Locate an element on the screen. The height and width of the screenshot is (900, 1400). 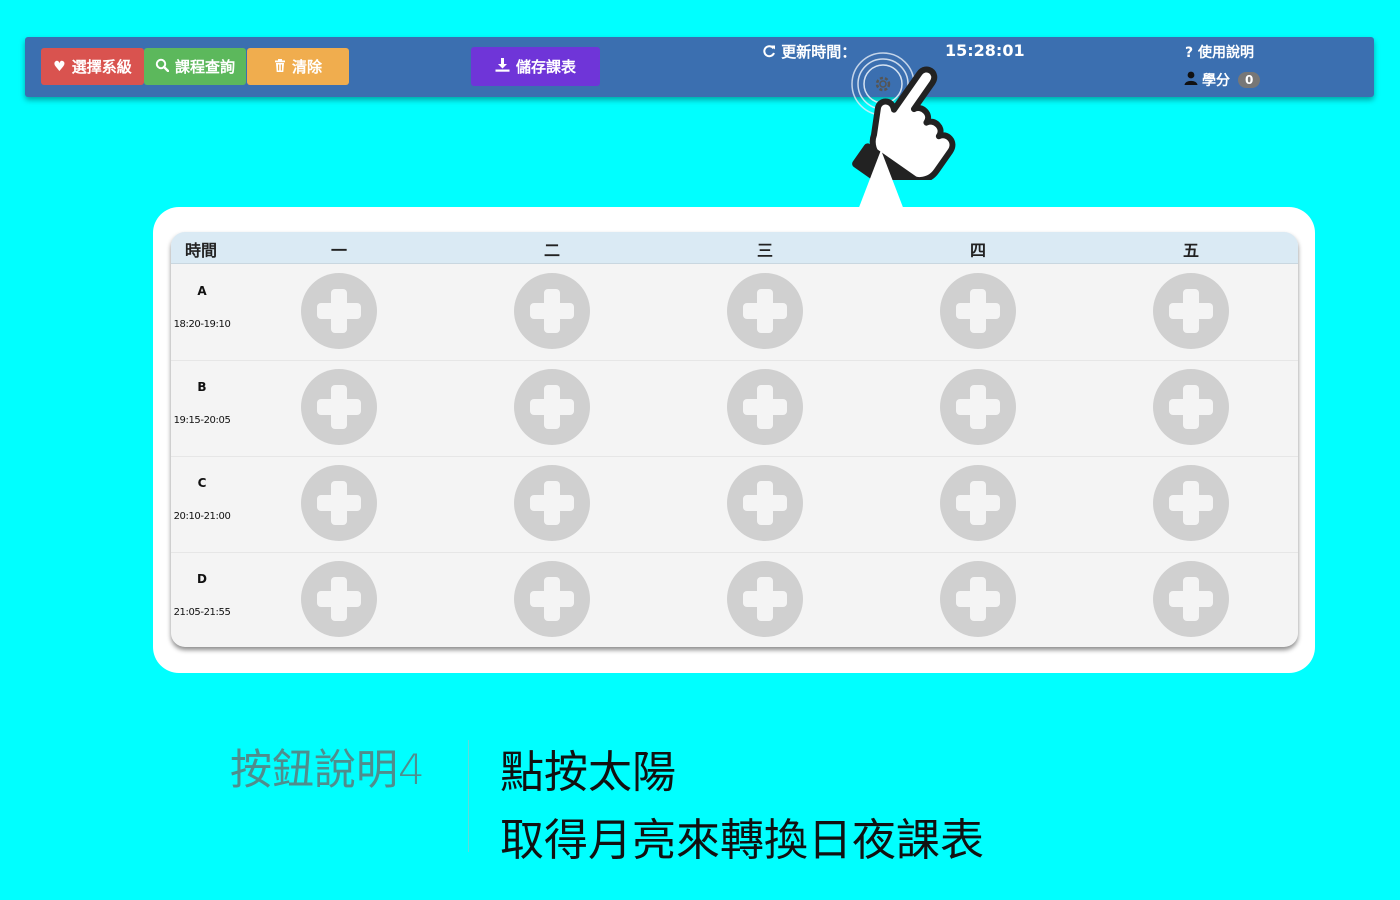
day-header-fri: 五 is located at coordinates (1191, 250).